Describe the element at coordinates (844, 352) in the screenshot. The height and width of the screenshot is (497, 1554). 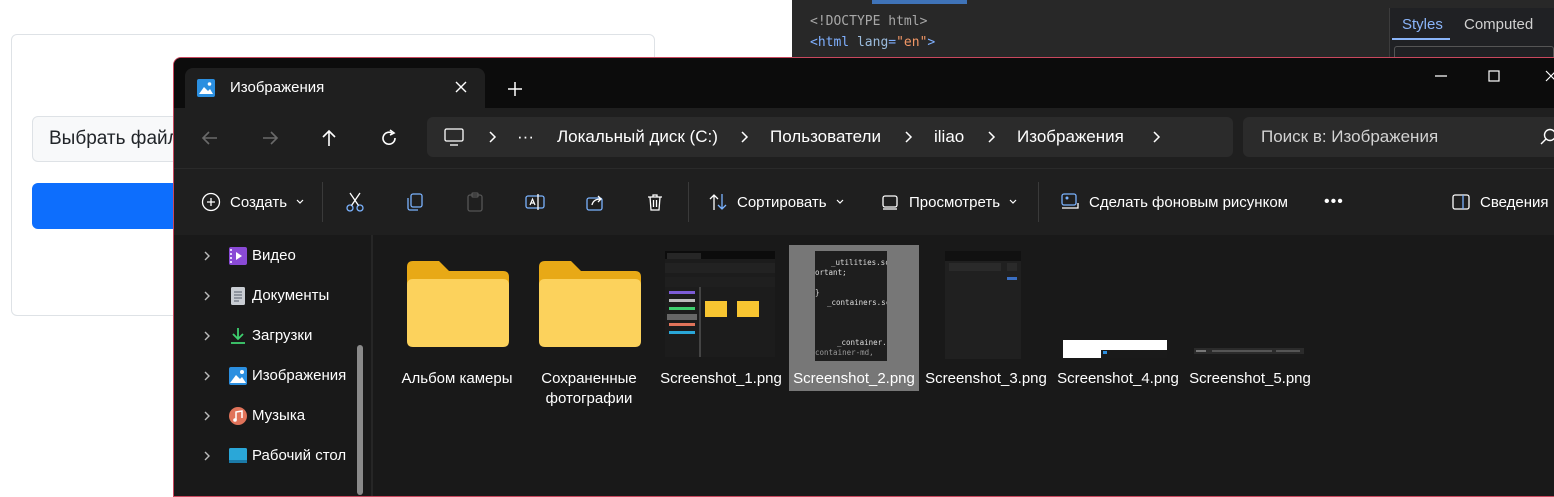
I see `thumb-code-text: container-md,` at that location.